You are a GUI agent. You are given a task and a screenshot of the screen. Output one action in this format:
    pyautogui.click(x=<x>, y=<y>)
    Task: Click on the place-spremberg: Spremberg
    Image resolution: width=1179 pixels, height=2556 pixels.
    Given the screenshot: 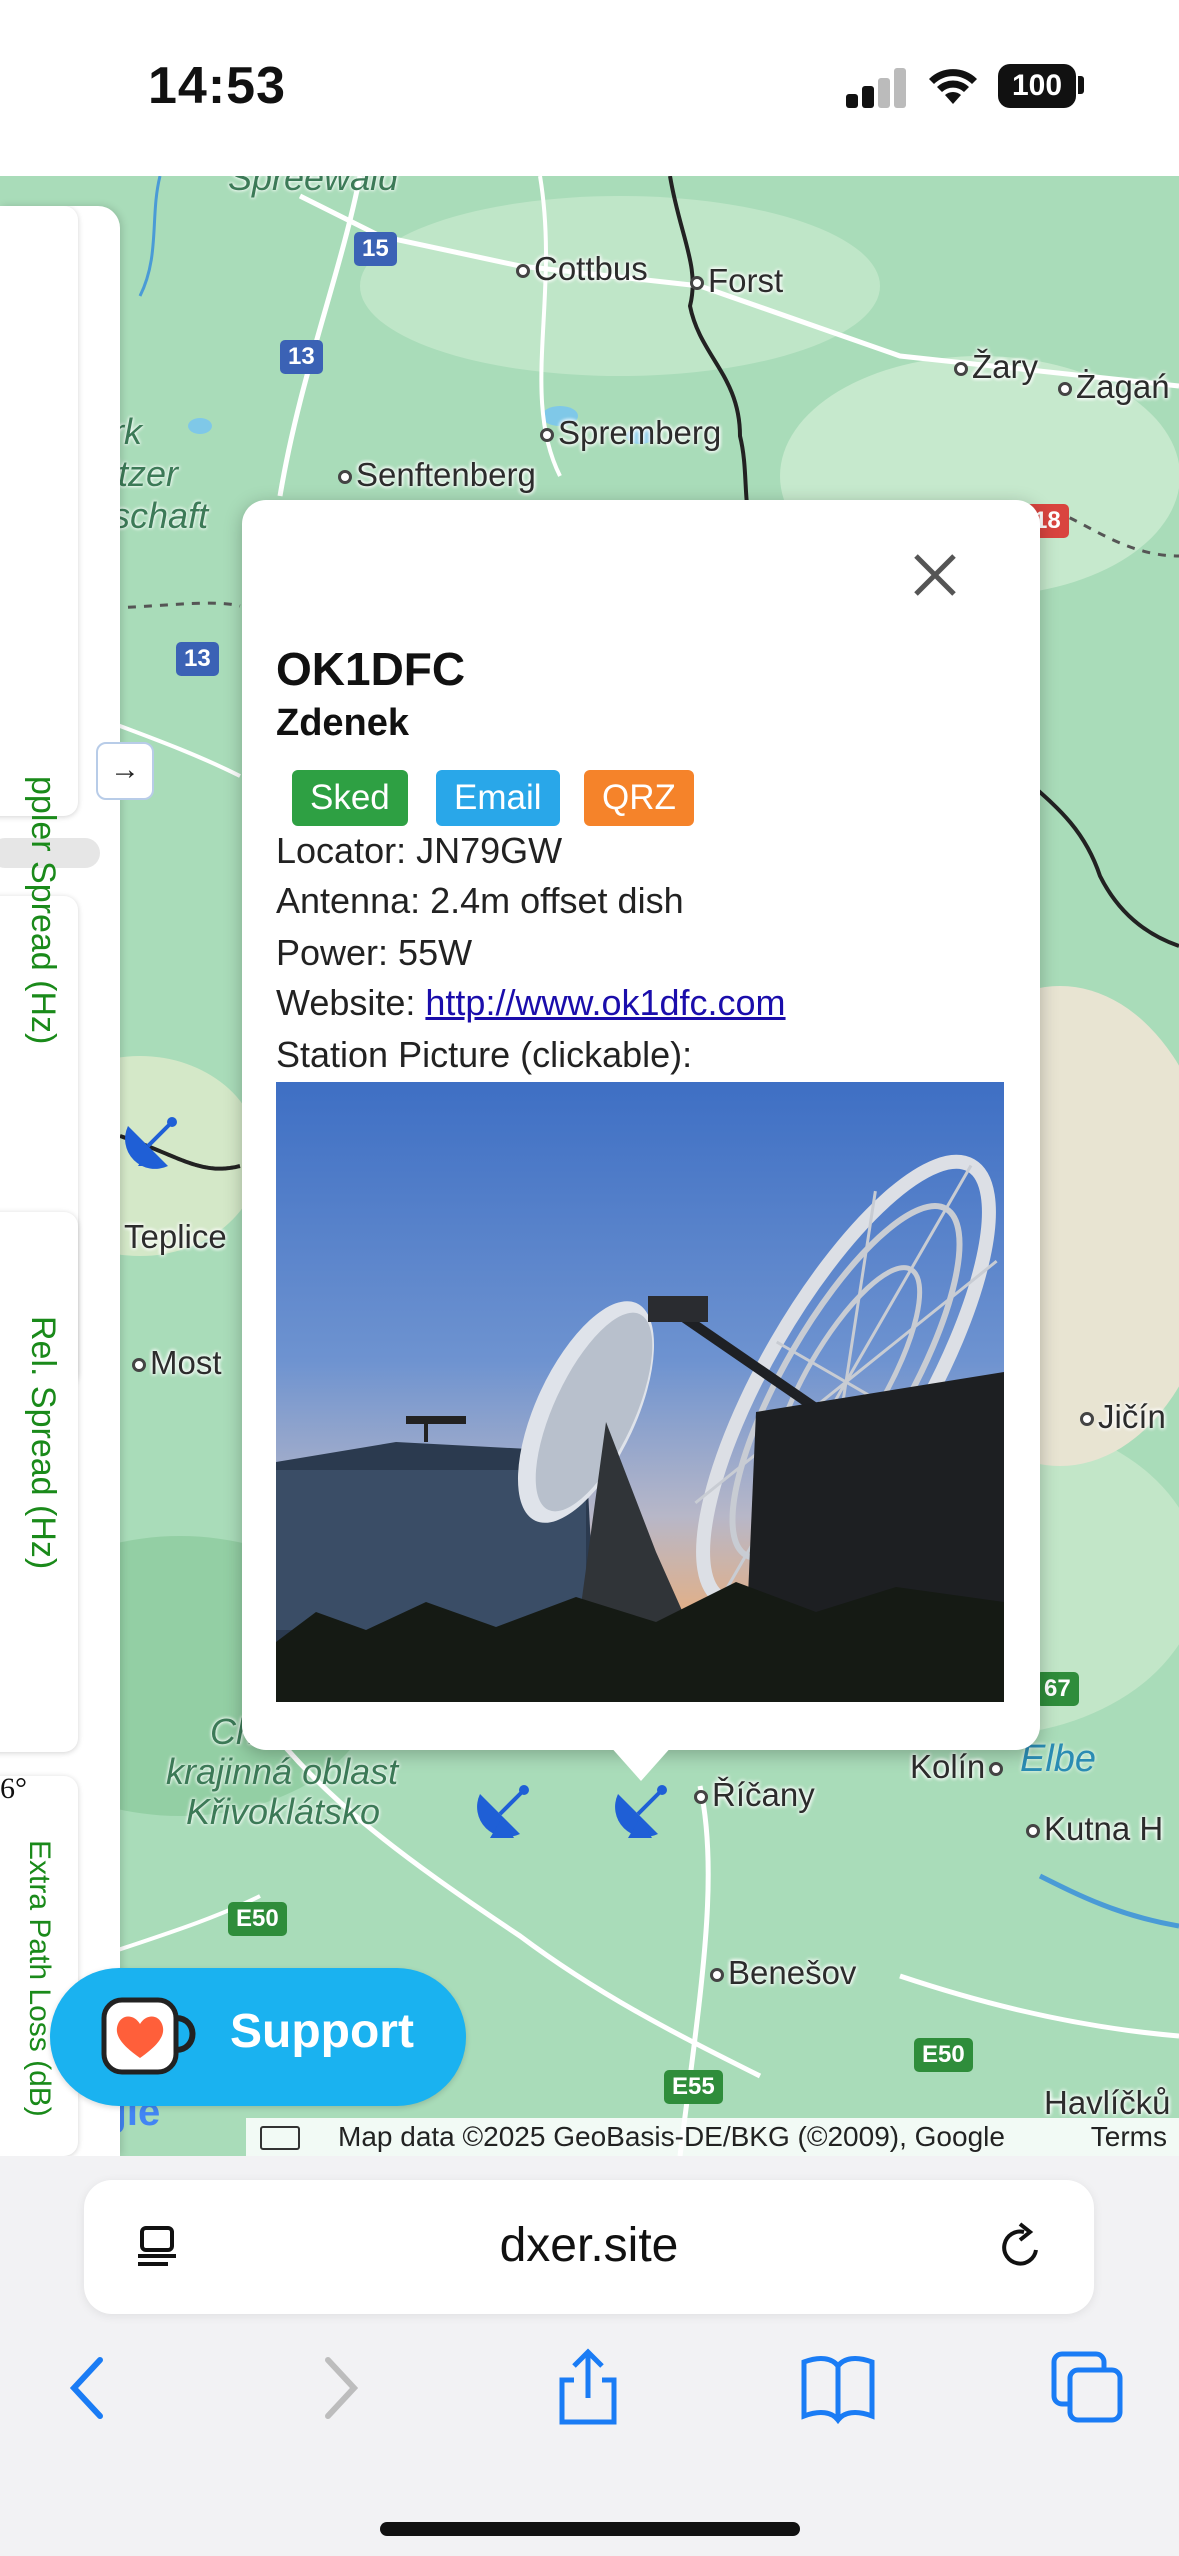 What is the action you would take?
    pyautogui.click(x=630, y=433)
    